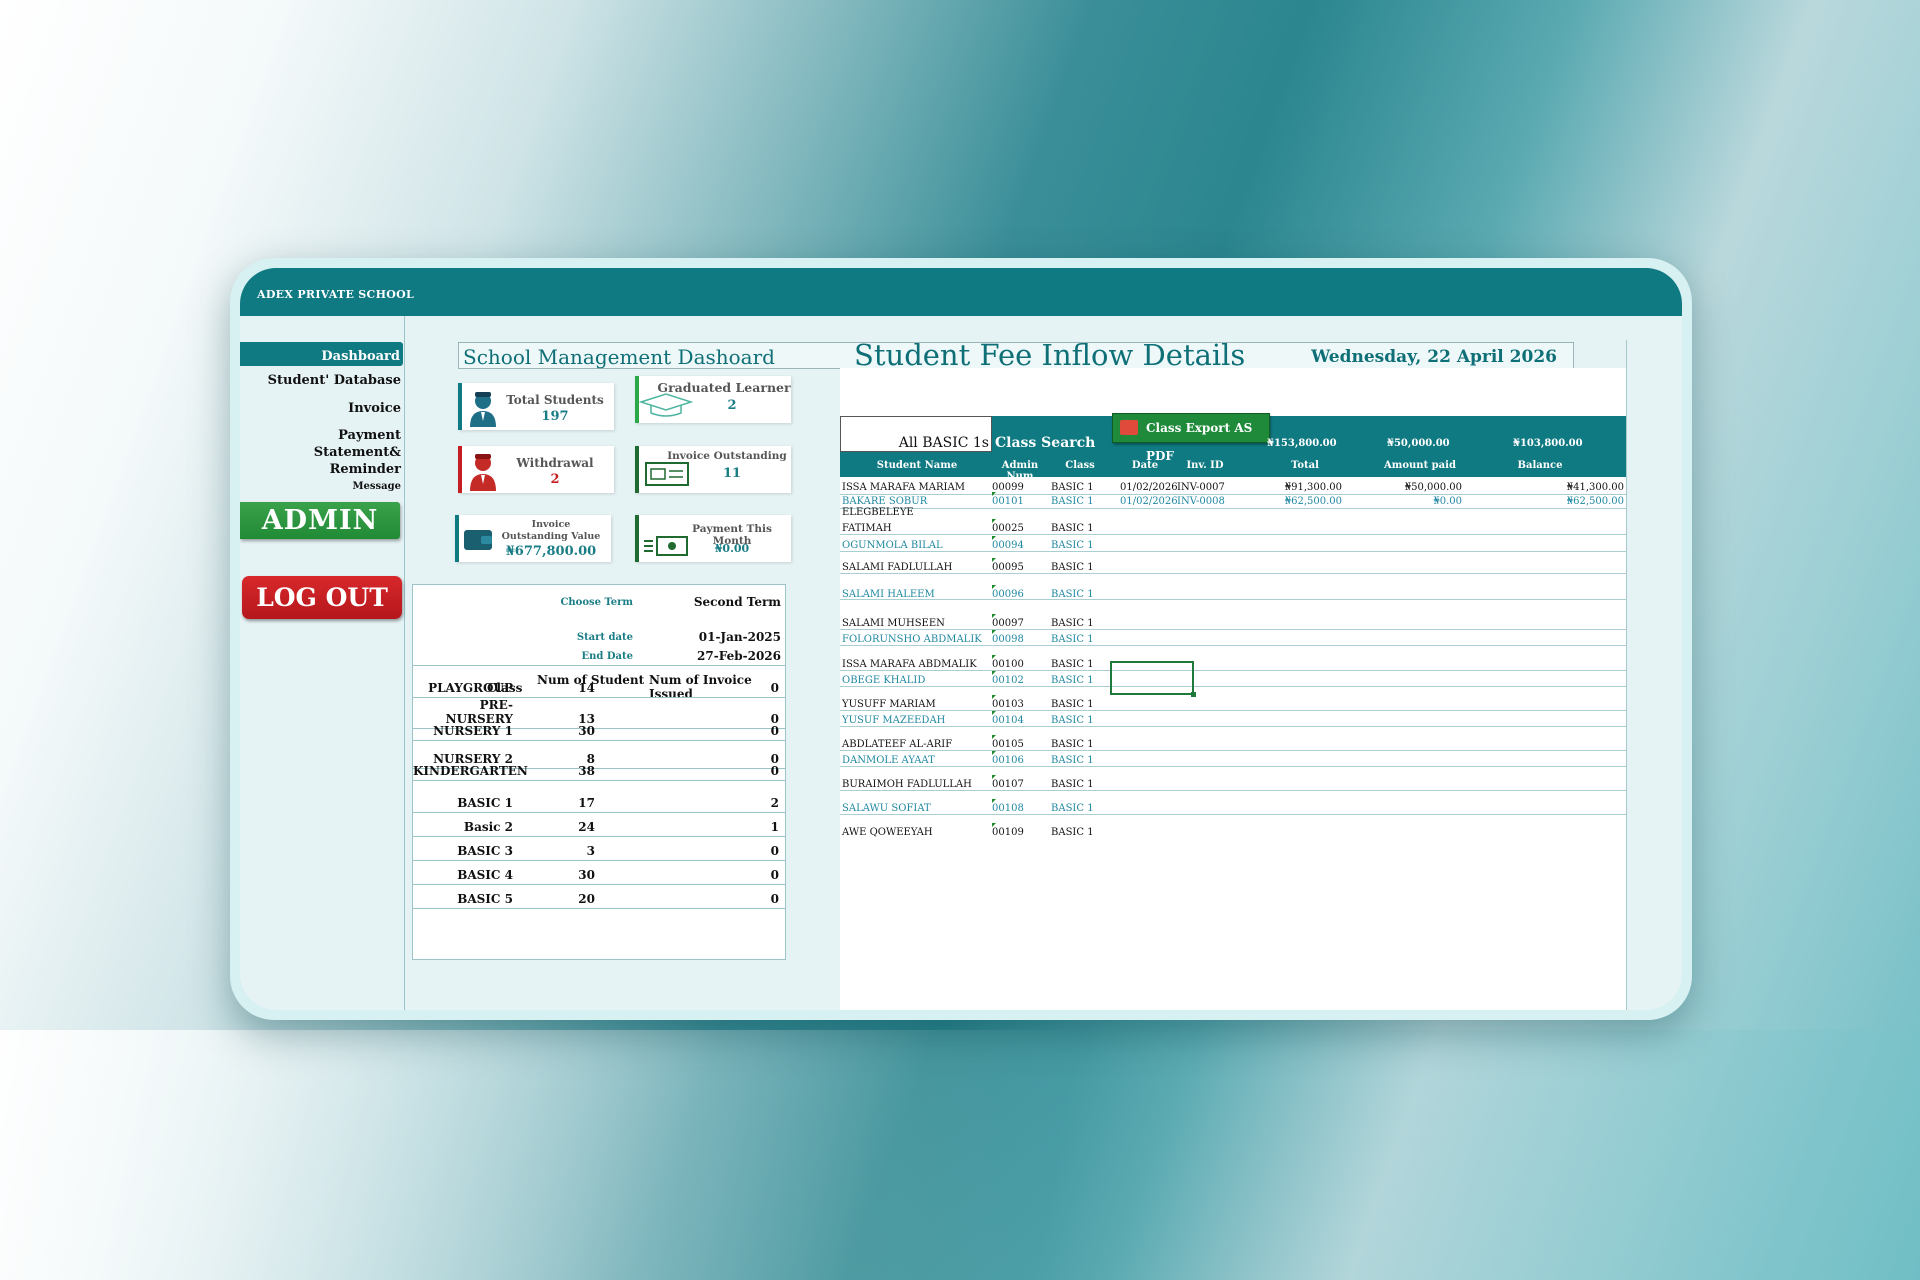 The width and height of the screenshot is (1920, 1280). I want to click on school-name: ADEX PRIVATE SCHOOL, so click(336, 294).